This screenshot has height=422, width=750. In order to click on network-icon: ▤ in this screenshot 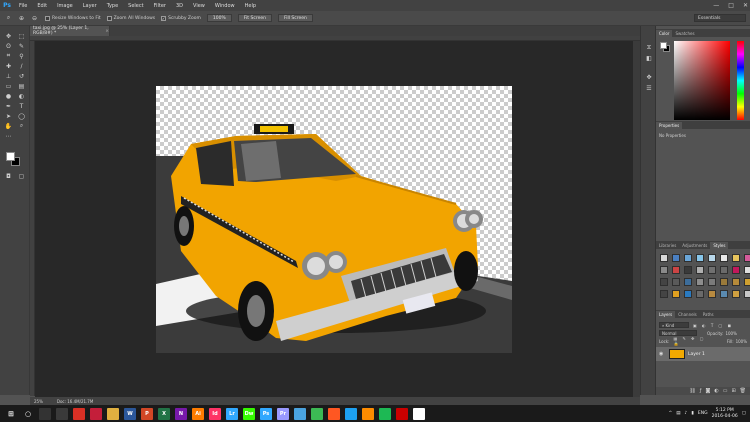, I will do `click(678, 413)`.